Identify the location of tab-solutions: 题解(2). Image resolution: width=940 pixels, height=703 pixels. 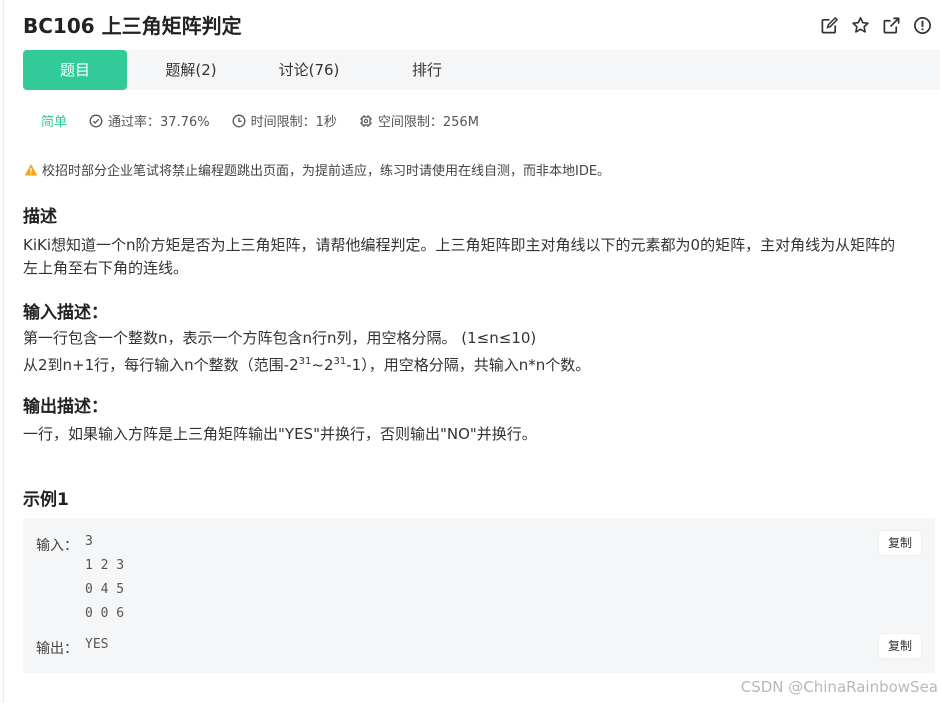
(191, 70).